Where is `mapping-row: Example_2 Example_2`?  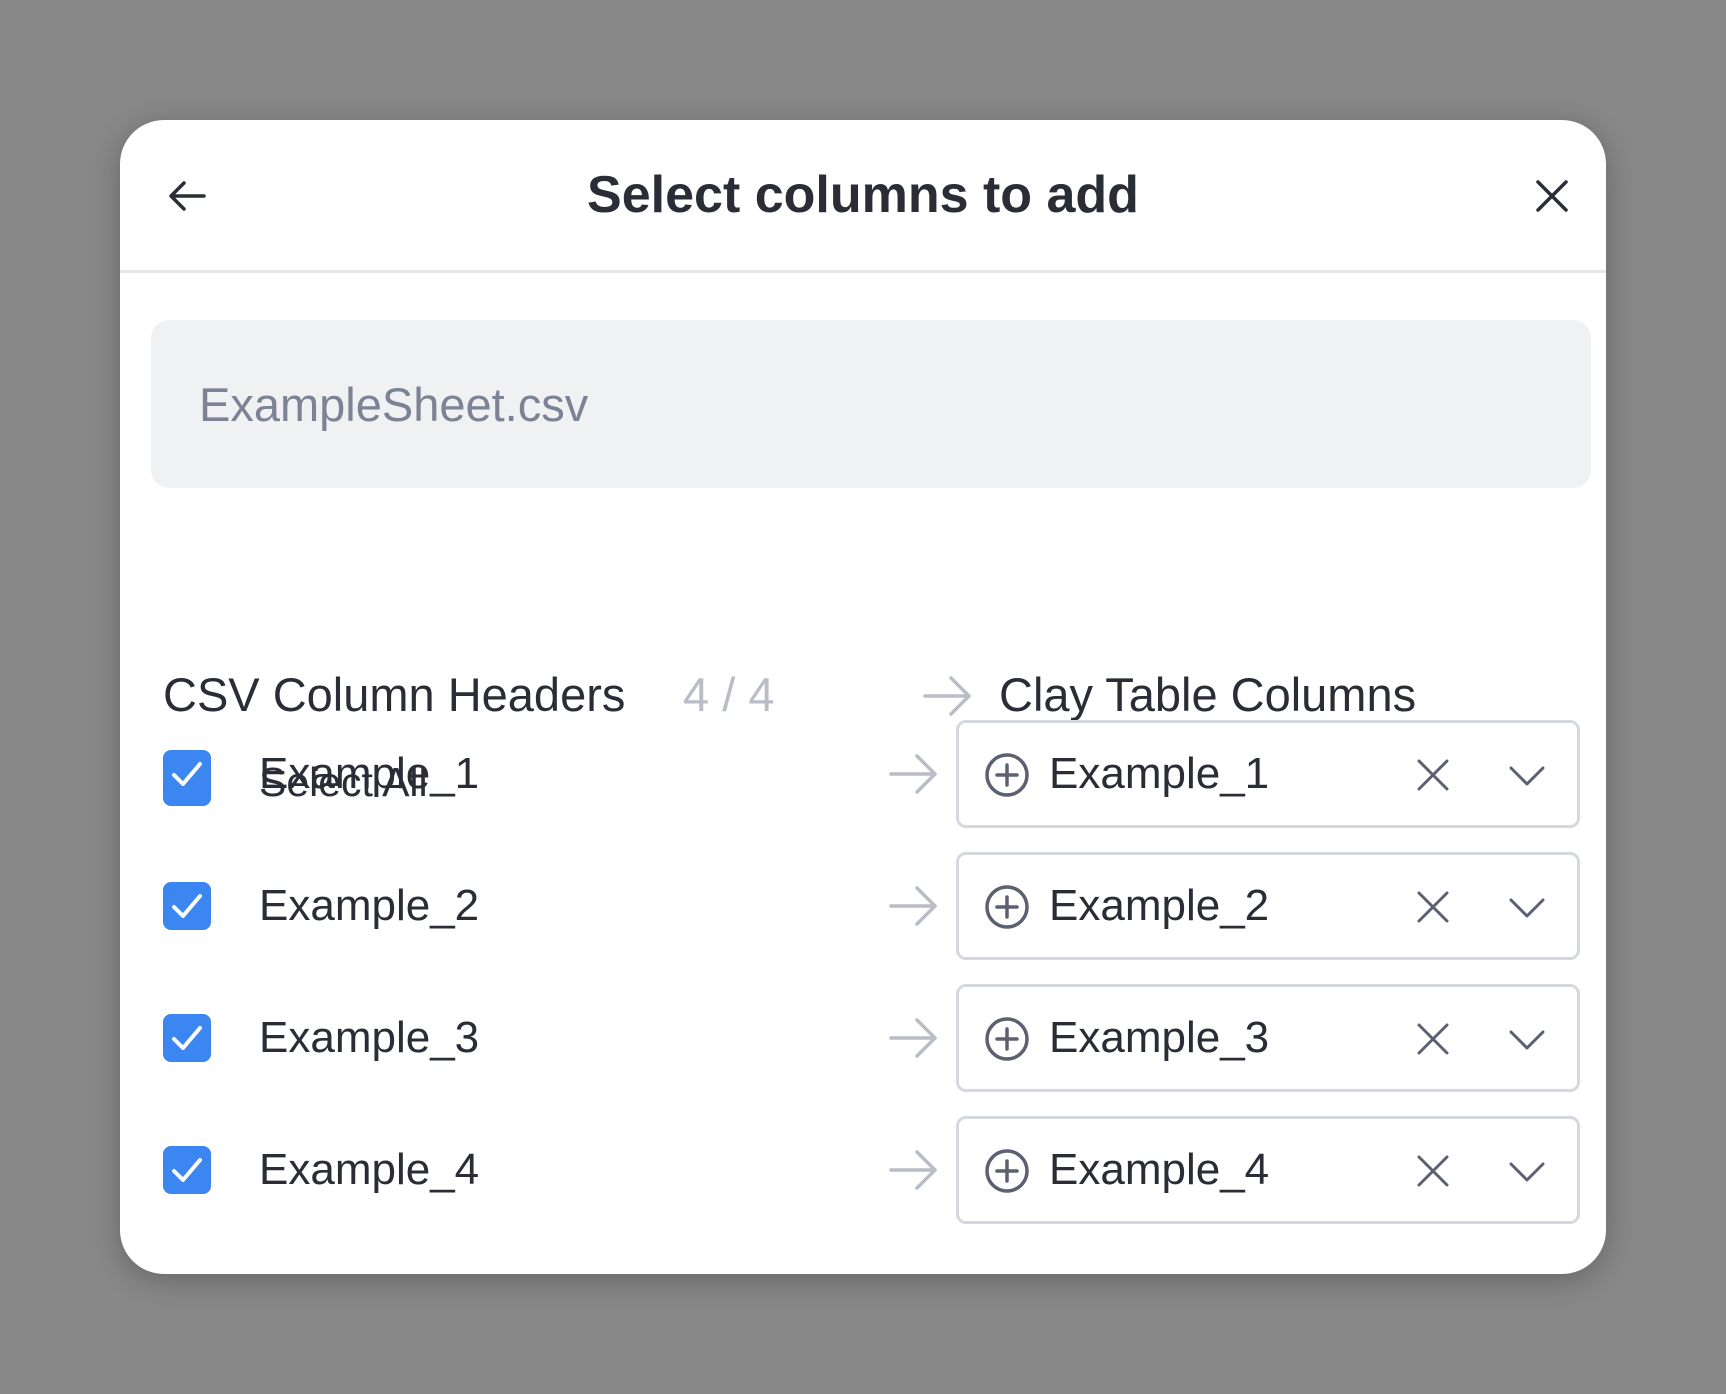 mapping-row: Example_2 Example_2 is located at coordinates (873, 906).